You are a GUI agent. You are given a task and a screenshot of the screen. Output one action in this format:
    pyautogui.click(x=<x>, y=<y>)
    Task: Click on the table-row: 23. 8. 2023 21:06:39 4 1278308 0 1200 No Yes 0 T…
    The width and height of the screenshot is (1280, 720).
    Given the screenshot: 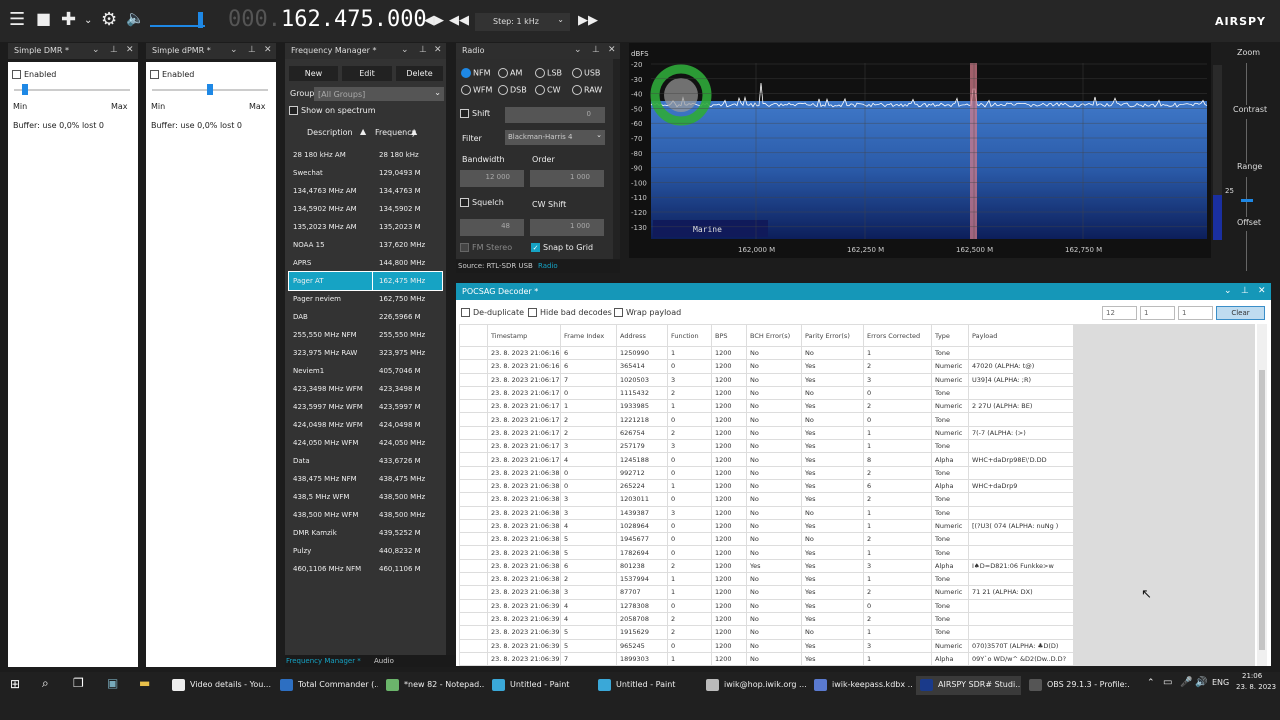 What is the action you would take?
    pyautogui.click(x=766, y=605)
    